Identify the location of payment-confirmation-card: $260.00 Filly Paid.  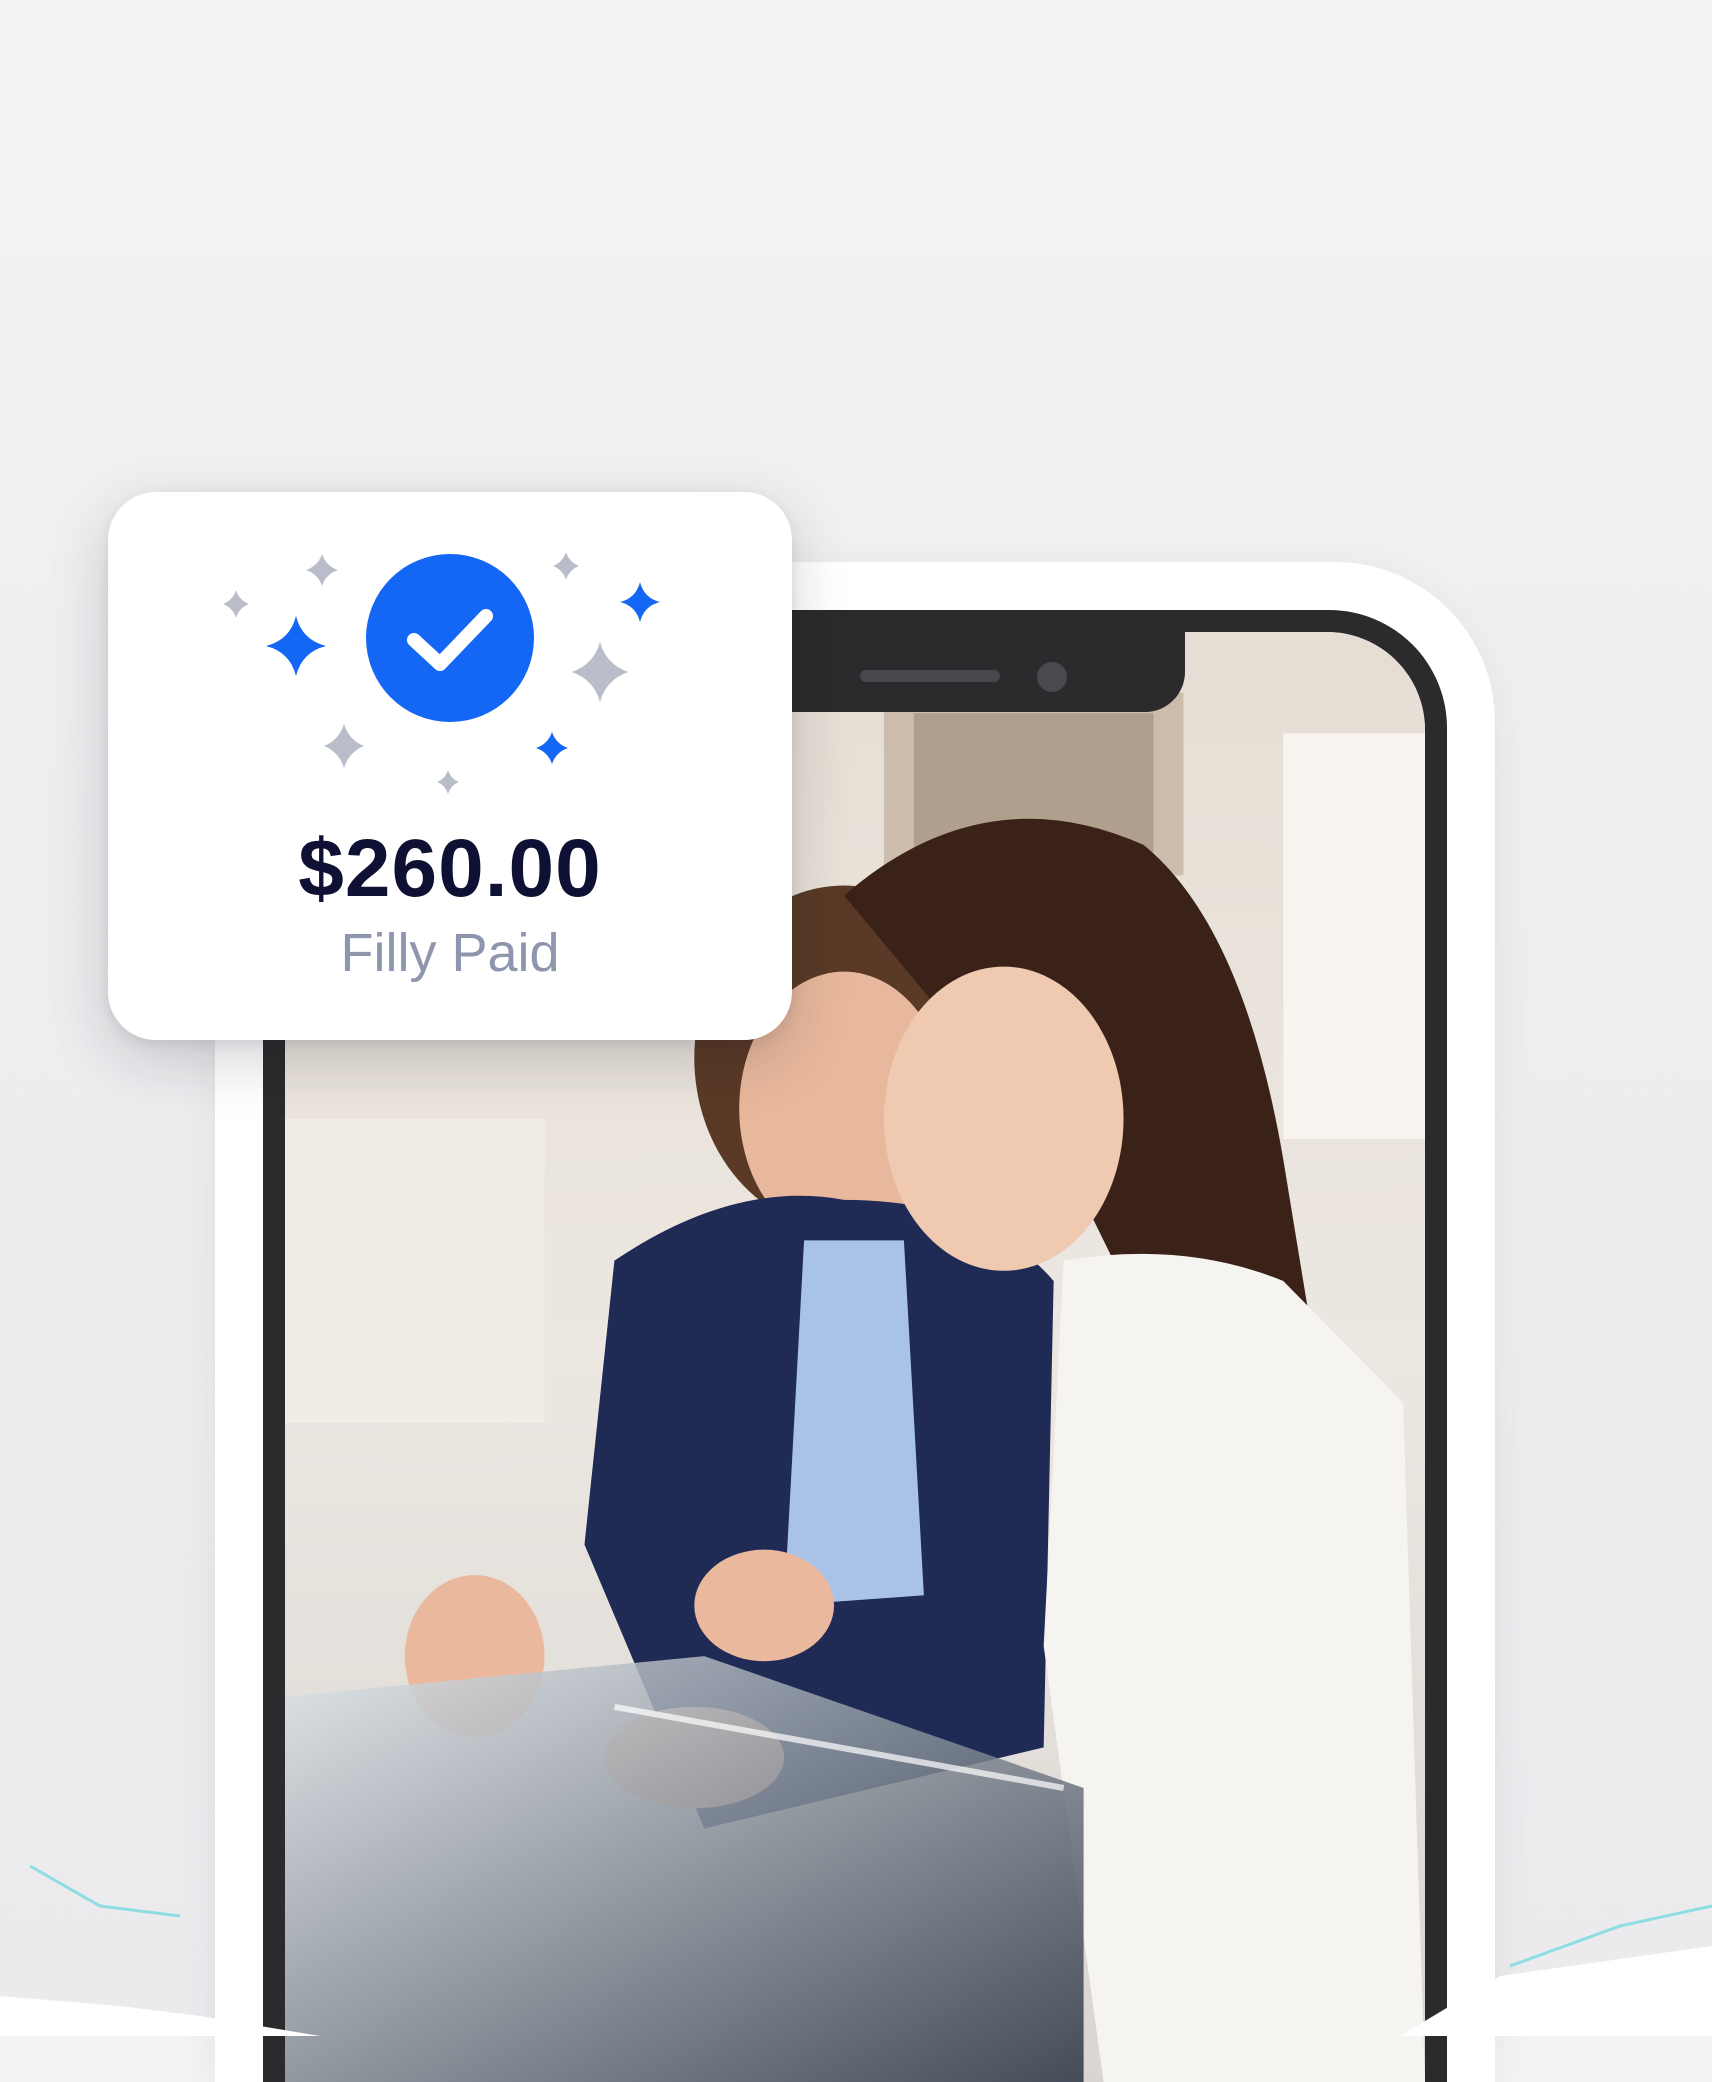
(450, 766).